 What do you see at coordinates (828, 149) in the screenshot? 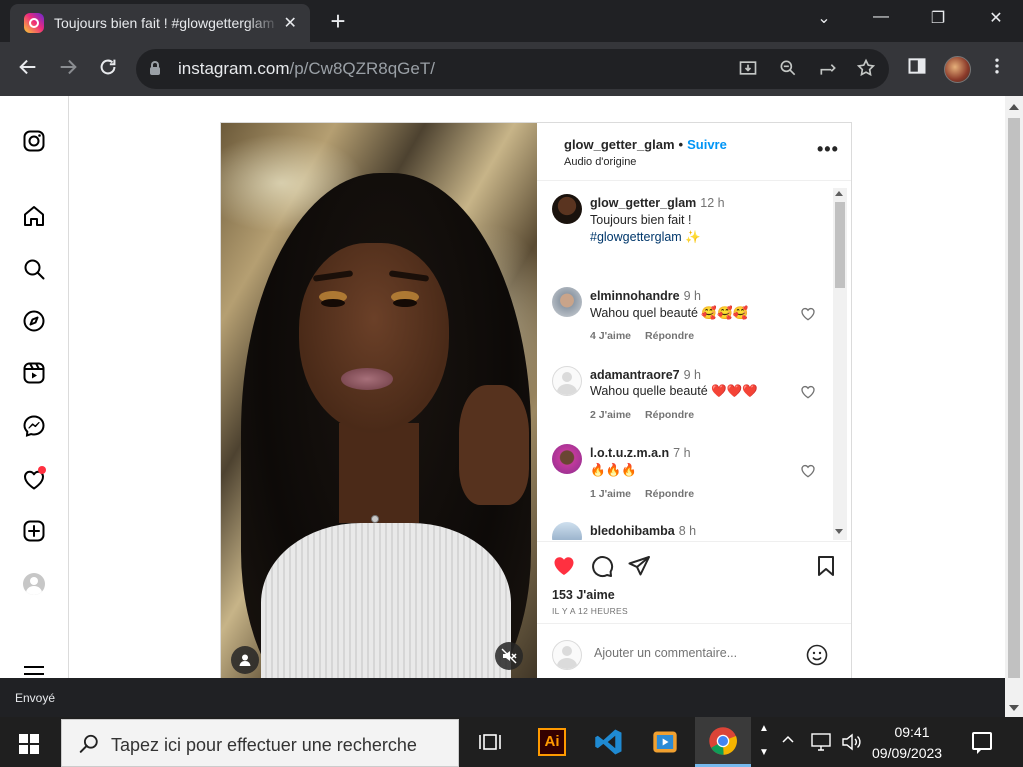
I see `more-options-icon: •••` at bounding box center [828, 149].